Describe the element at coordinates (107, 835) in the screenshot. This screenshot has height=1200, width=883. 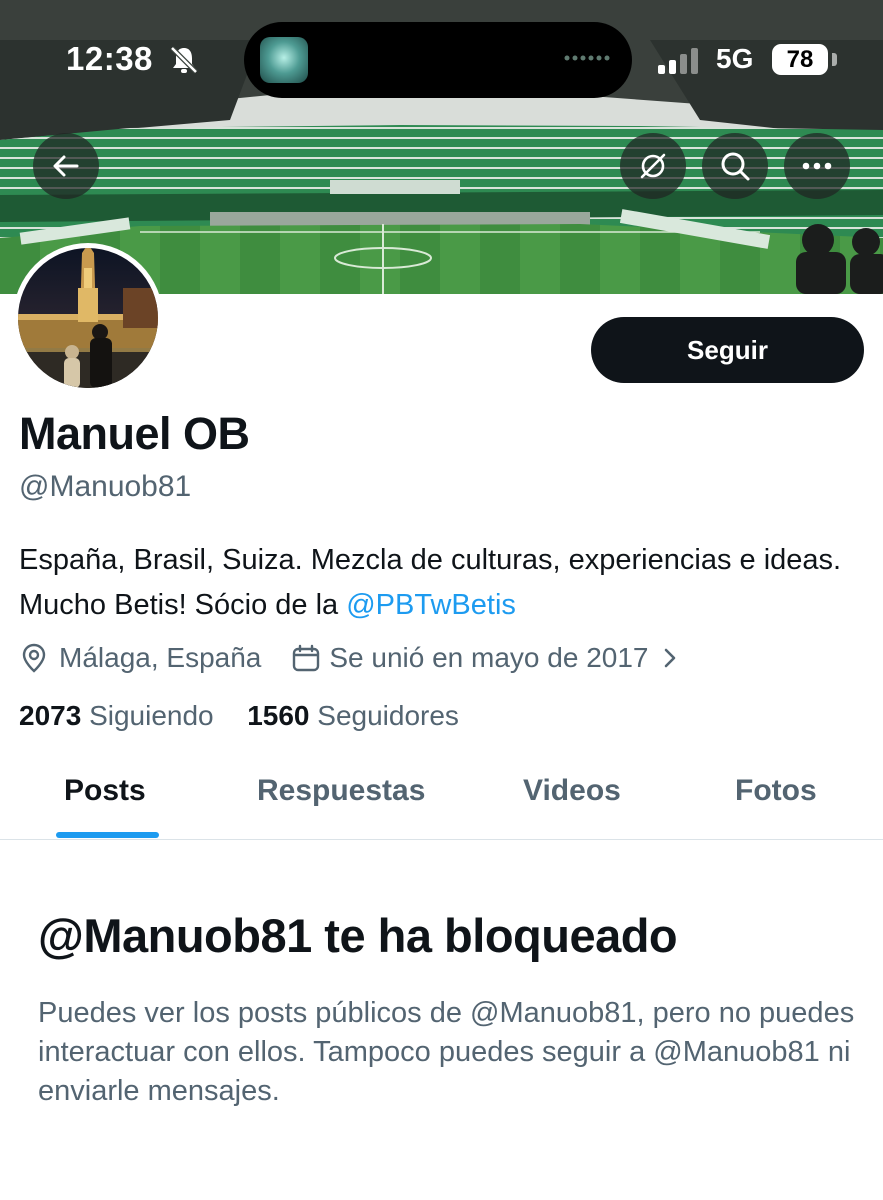
I see `active-tab-indicator` at that location.